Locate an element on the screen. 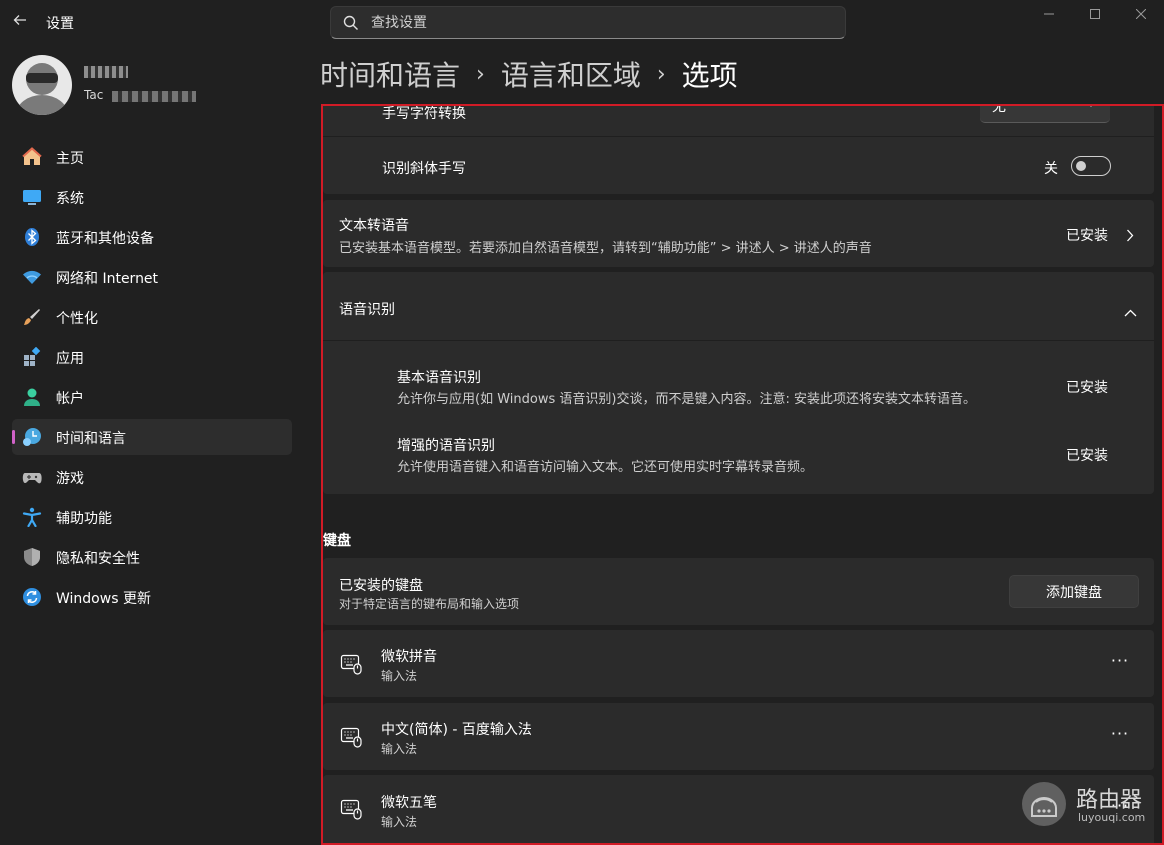 The width and height of the screenshot is (1164, 845). window-controls is located at coordinates (1095, 14).